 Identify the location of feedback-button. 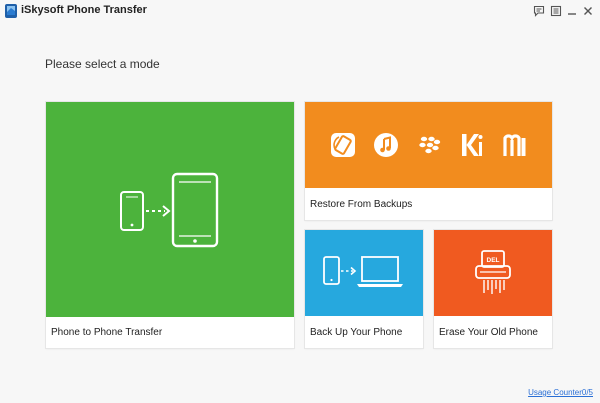
(539, 11).